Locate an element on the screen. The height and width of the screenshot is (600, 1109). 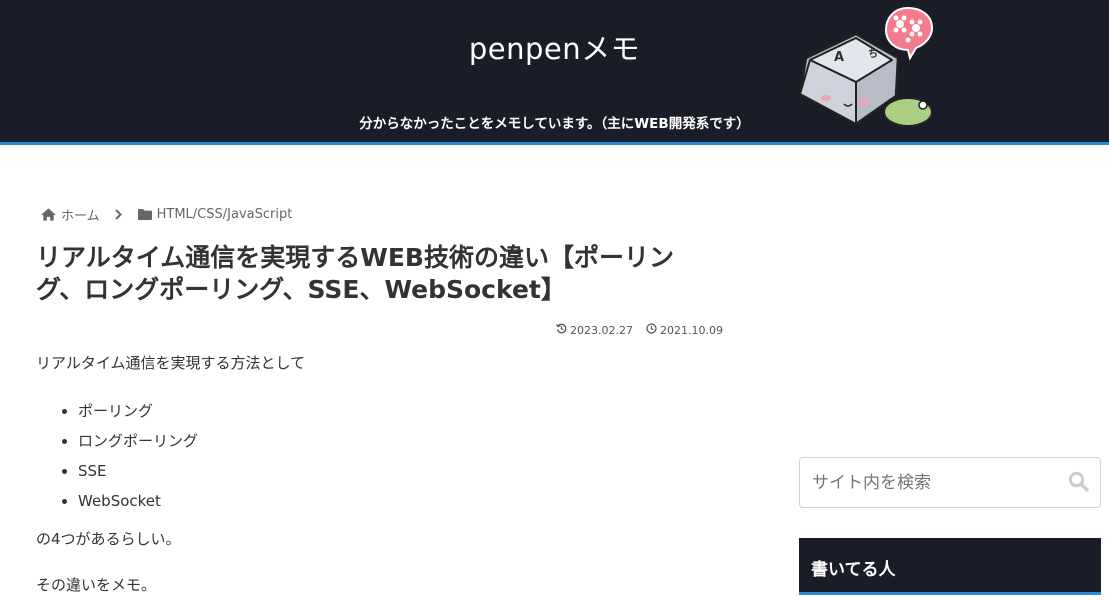
mascot-logo: A ち is located at coordinates (866, 66).